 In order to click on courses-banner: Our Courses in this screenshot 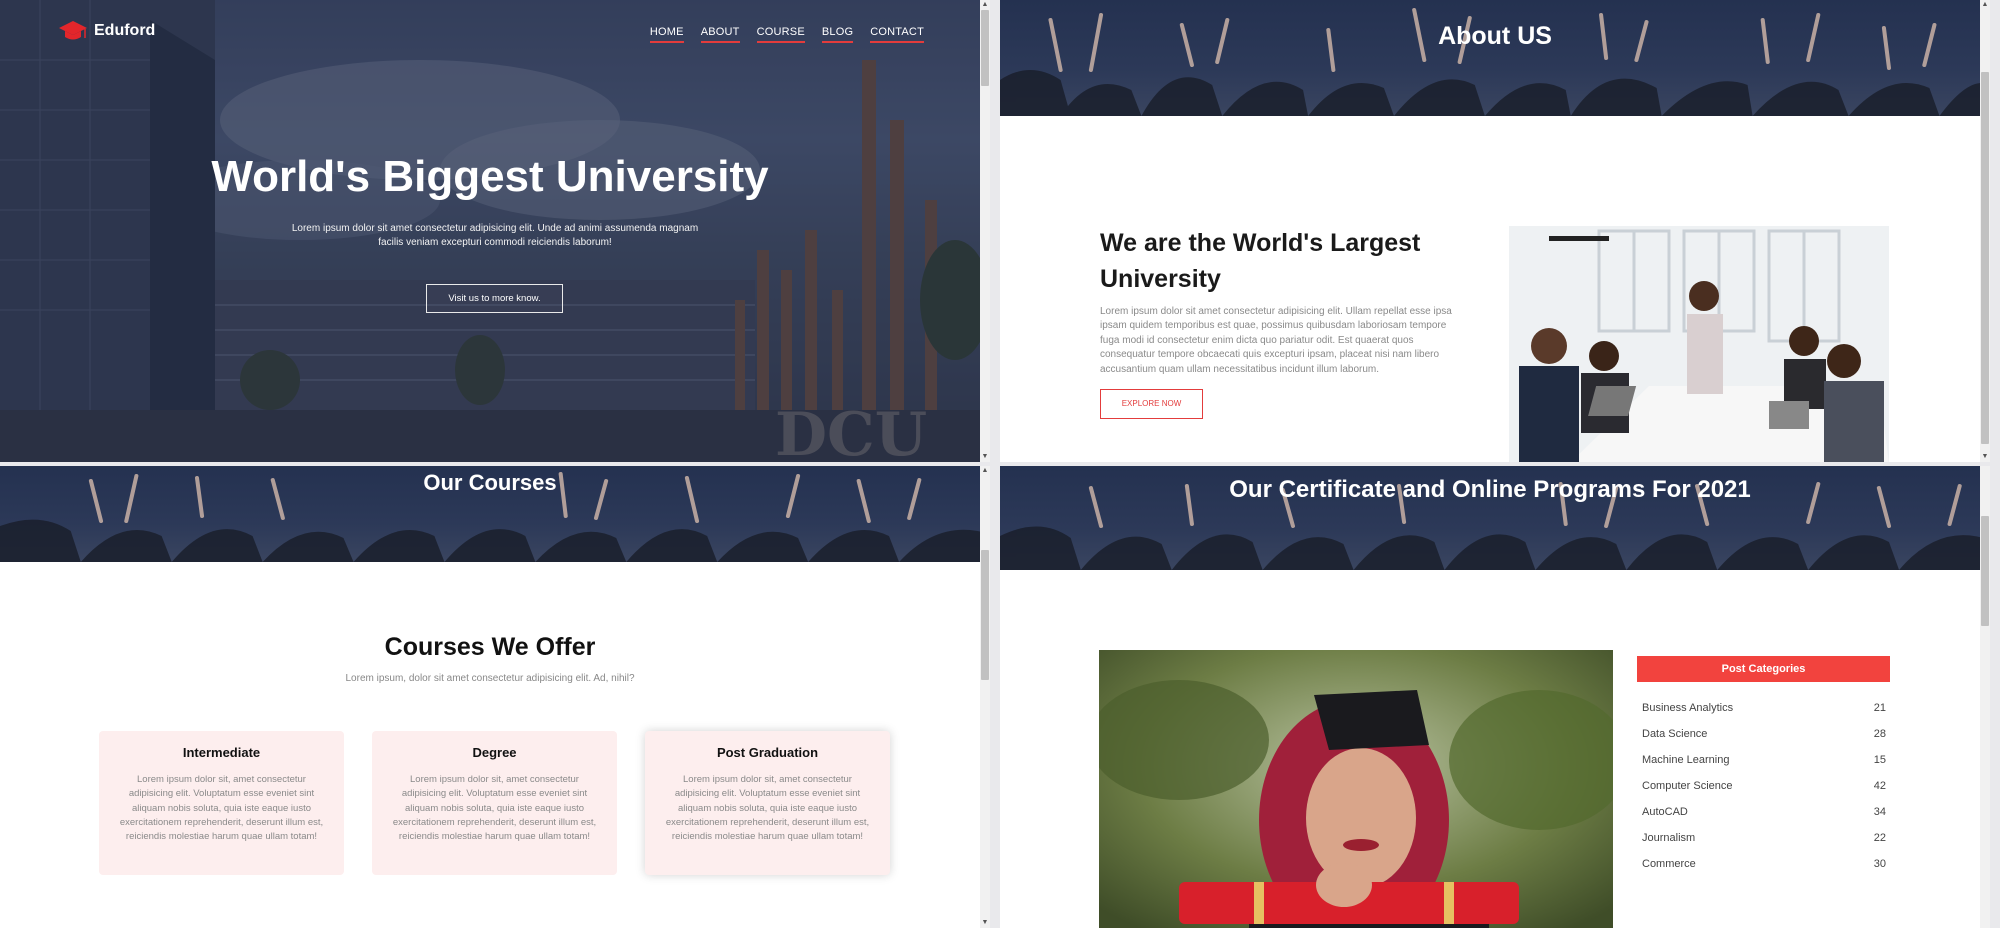, I will do `click(495, 514)`.